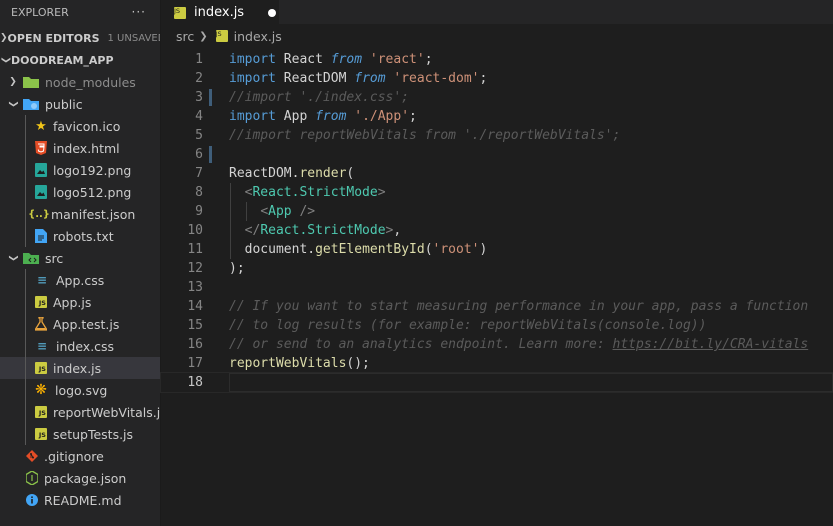  Describe the element at coordinates (280, 211) in the screenshot. I see `token-jsx-tag: App` at that location.